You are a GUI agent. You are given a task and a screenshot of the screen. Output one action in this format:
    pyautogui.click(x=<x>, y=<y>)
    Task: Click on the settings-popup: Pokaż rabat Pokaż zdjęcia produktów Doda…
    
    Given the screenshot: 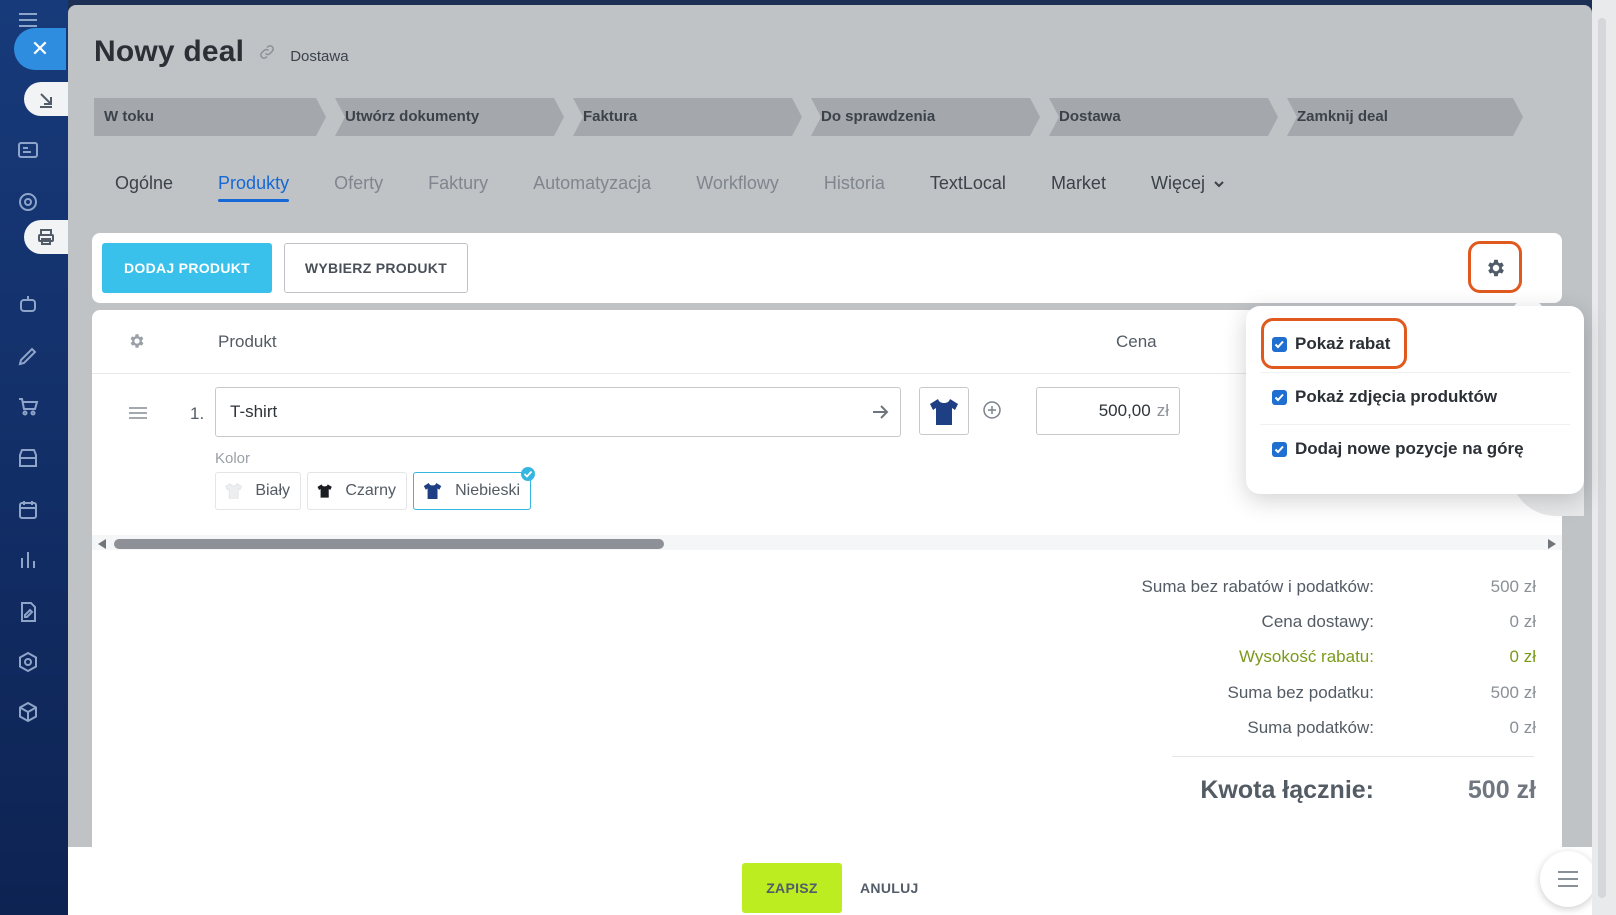 What is the action you would take?
    pyautogui.click(x=1415, y=400)
    